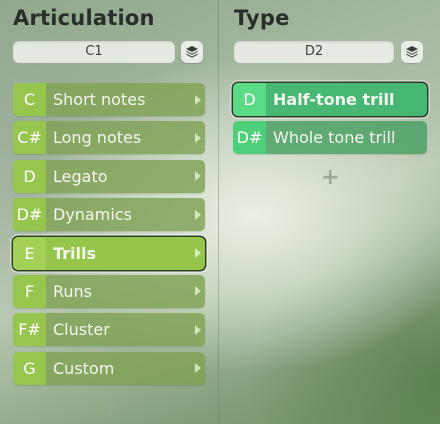 This screenshot has height=424, width=440. Describe the element at coordinates (29, 368) in the screenshot. I see `key-label: G` at that location.